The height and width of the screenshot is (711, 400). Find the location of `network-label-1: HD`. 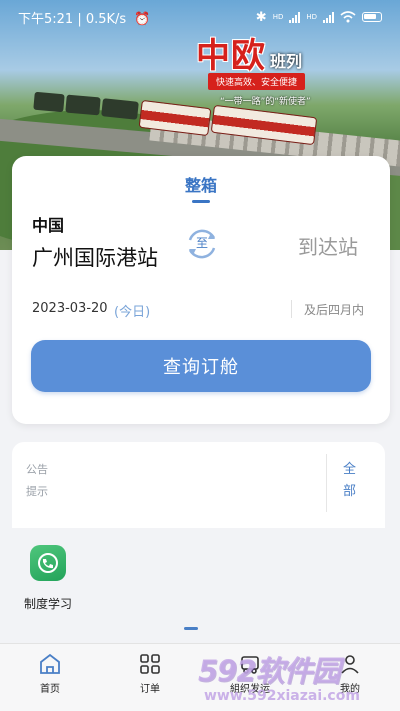

network-label-1: HD is located at coordinates (278, 17).